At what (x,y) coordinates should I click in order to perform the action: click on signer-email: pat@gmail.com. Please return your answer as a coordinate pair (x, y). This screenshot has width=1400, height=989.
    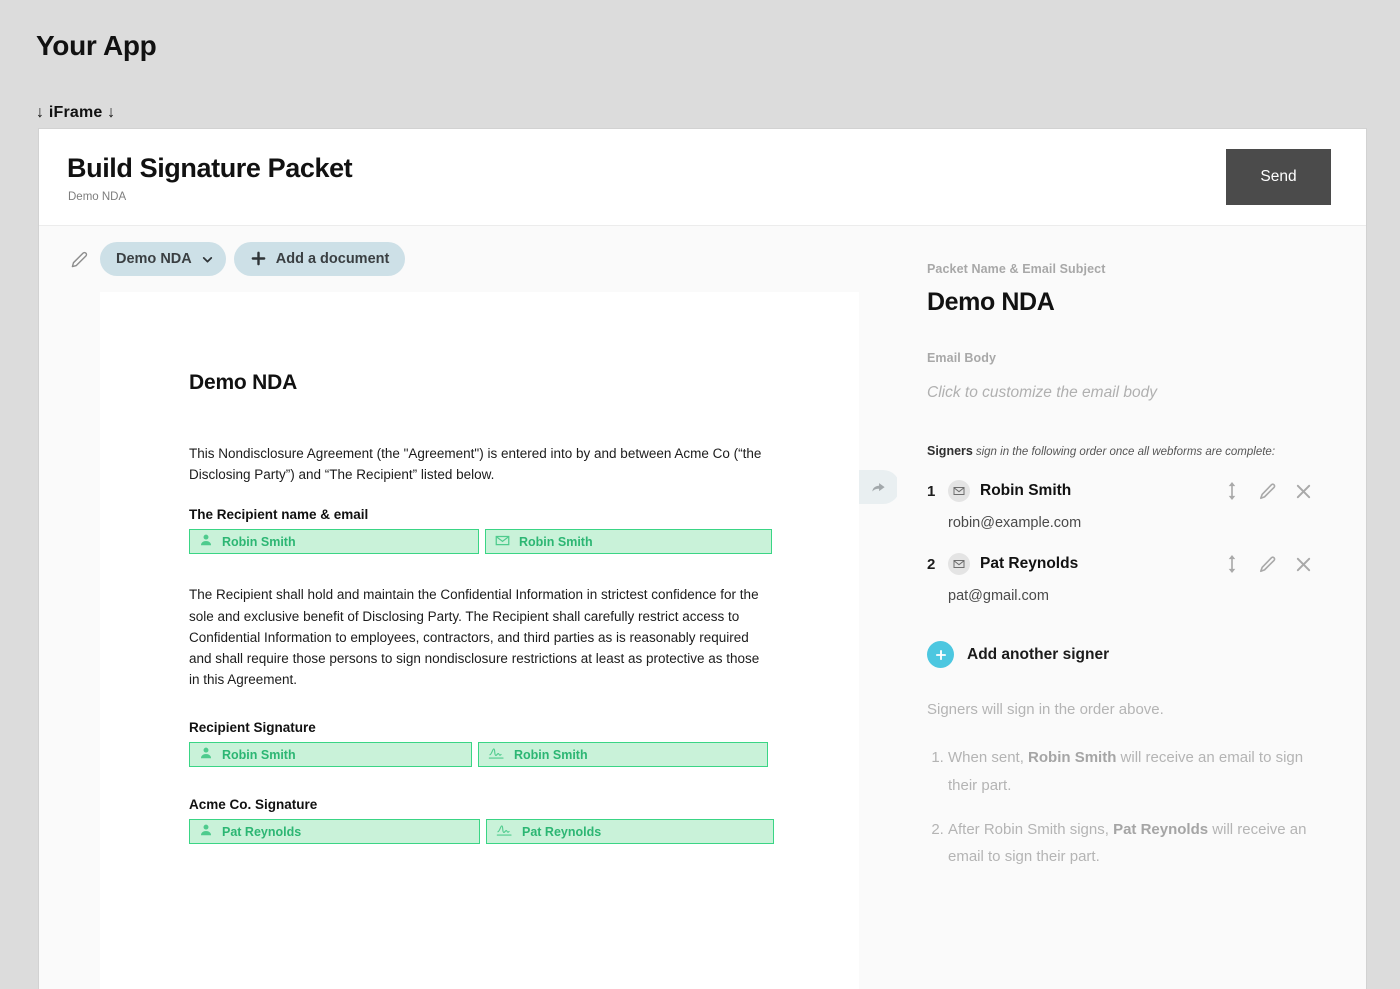
    Looking at the image, I should click on (1142, 596).